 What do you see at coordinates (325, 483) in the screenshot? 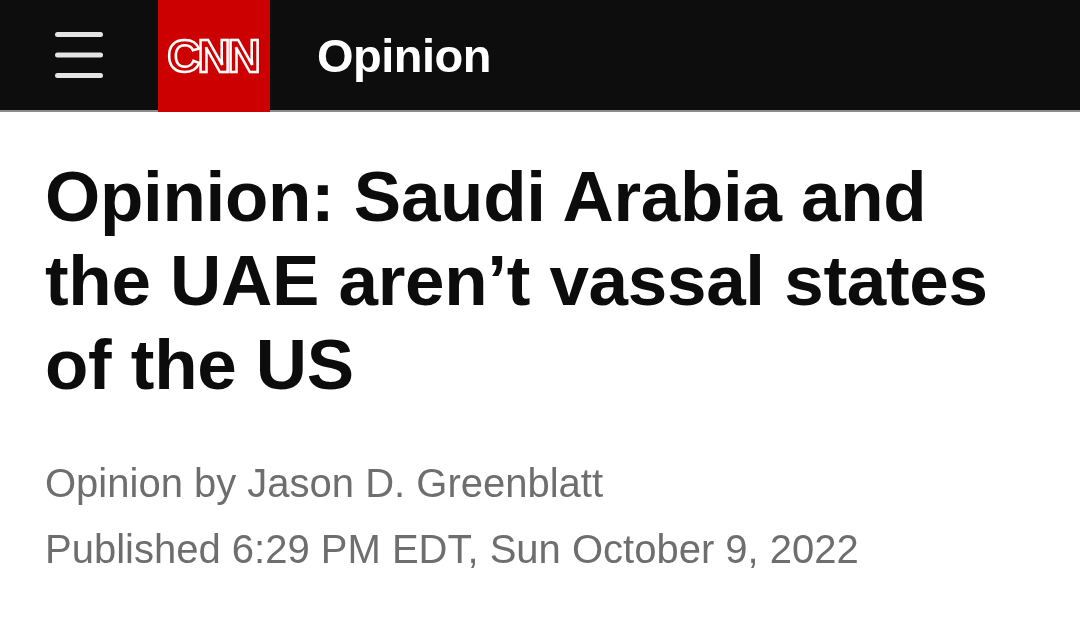
I see `byline: Opinion by Jason D. Greenblatt` at bounding box center [325, 483].